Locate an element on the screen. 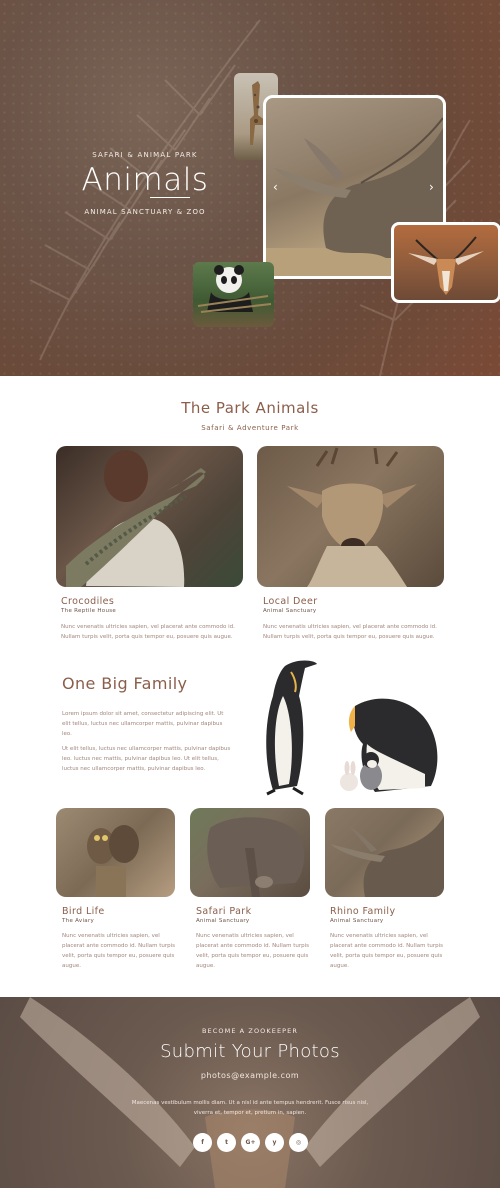 The width and height of the screenshot is (500, 1188). rhino-family-text-line-4: augue. is located at coordinates (339, 966).